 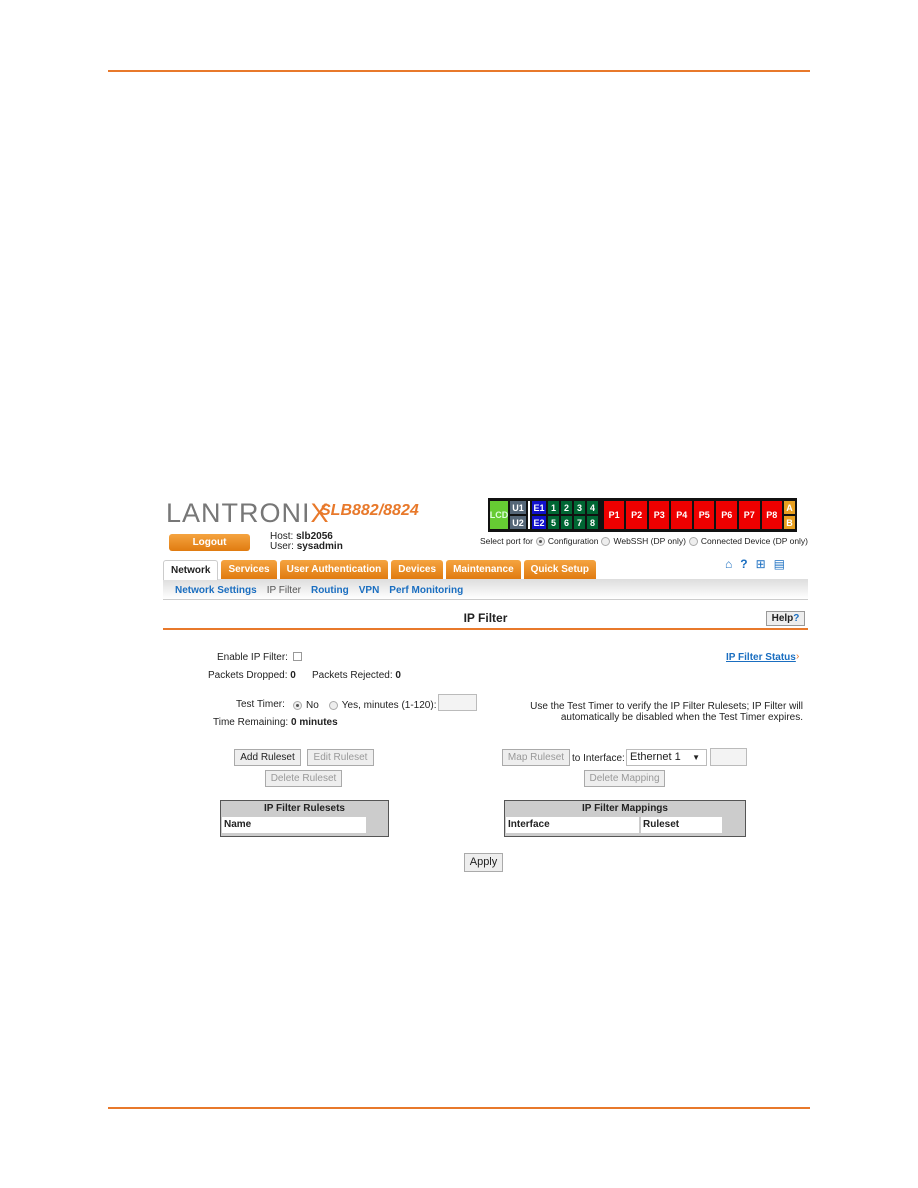 What do you see at coordinates (728, 564) in the screenshot?
I see `home-icon: ⌂` at bounding box center [728, 564].